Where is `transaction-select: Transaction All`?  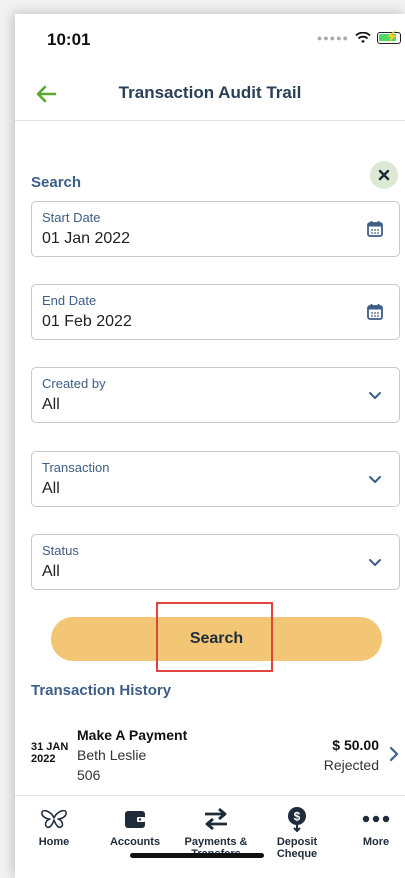 transaction-select: Transaction All is located at coordinates (215, 479).